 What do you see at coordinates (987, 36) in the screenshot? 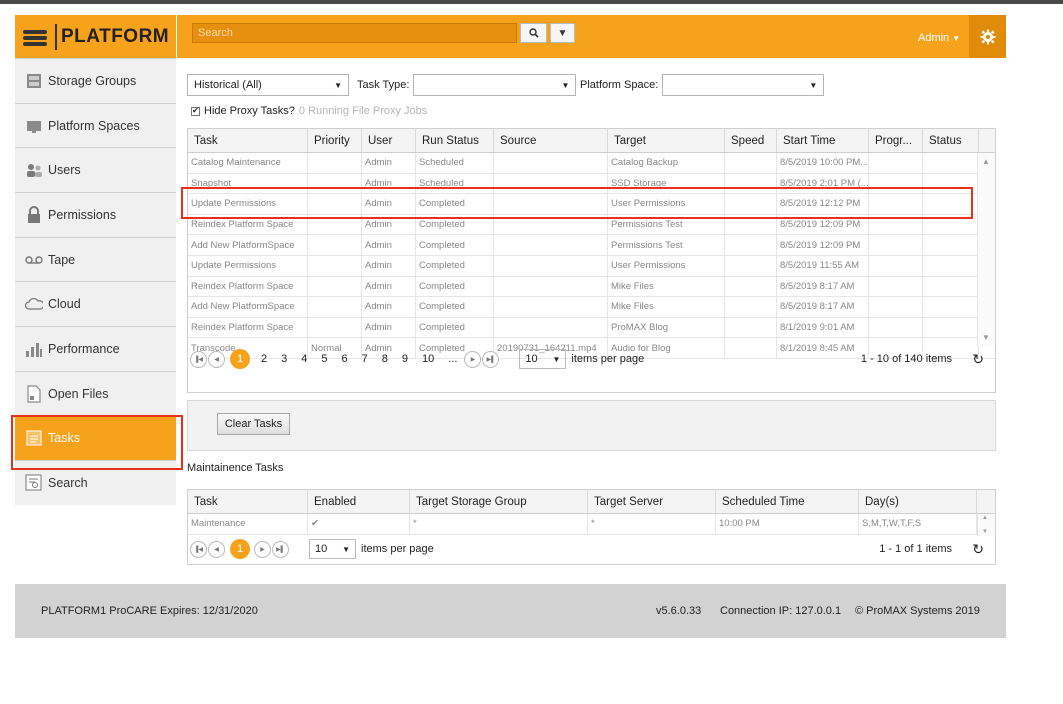
I see `settings-button` at bounding box center [987, 36].